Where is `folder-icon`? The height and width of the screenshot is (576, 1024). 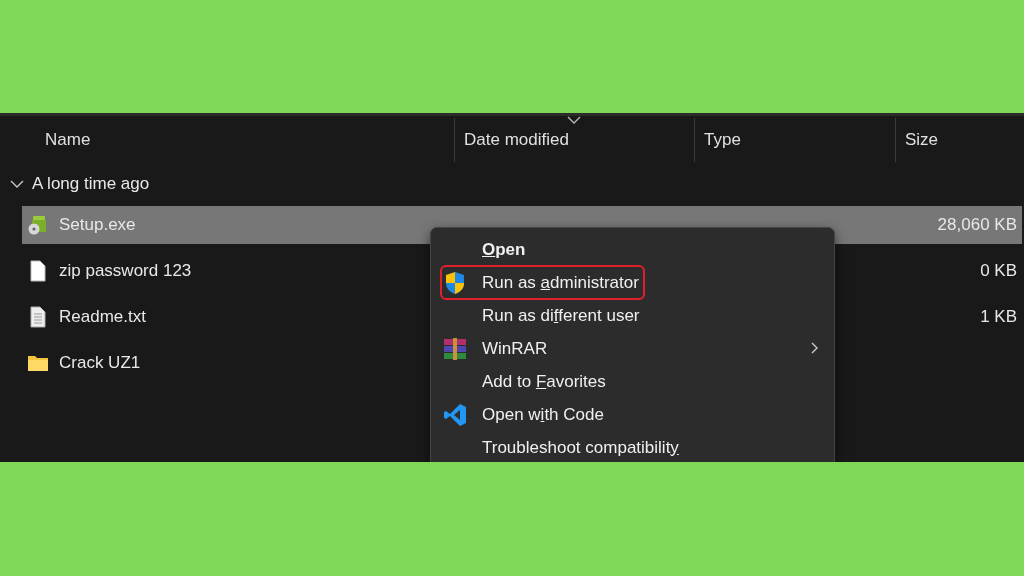
folder-icon is located at coordinates (38, 363).